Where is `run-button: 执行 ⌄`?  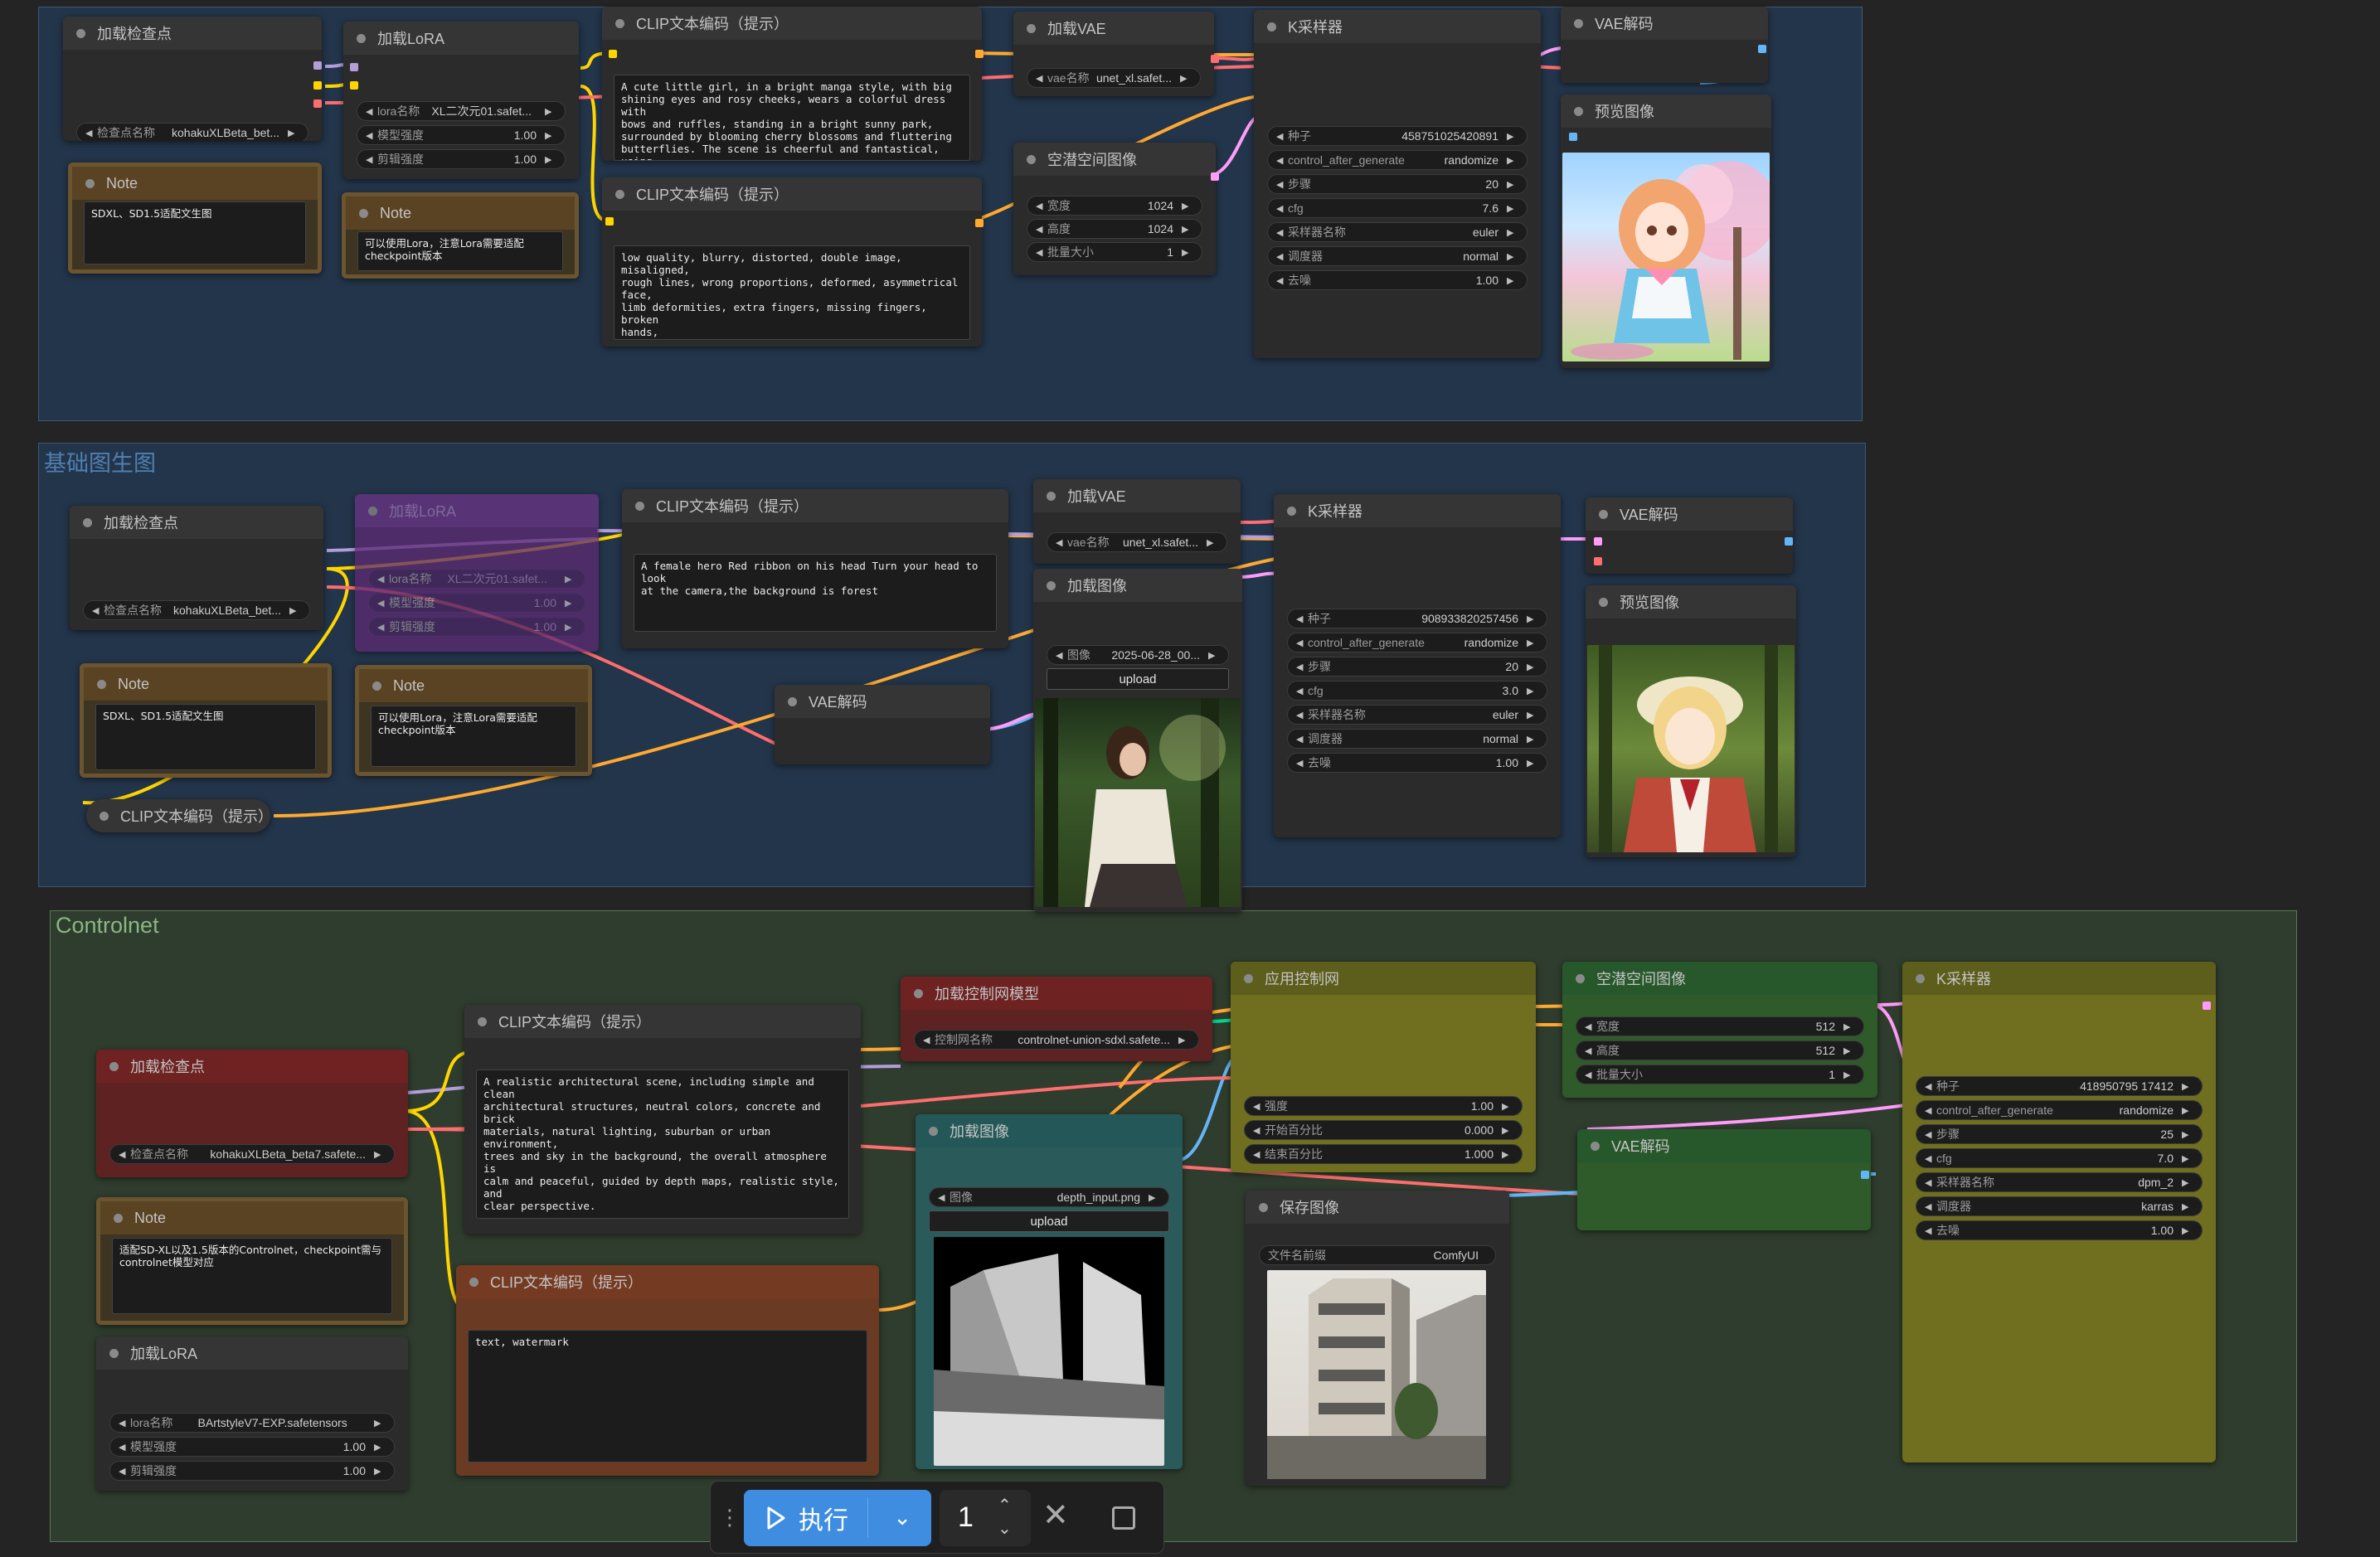
run-button: 执行 ⌄ is located at coordinates (837, 1518).